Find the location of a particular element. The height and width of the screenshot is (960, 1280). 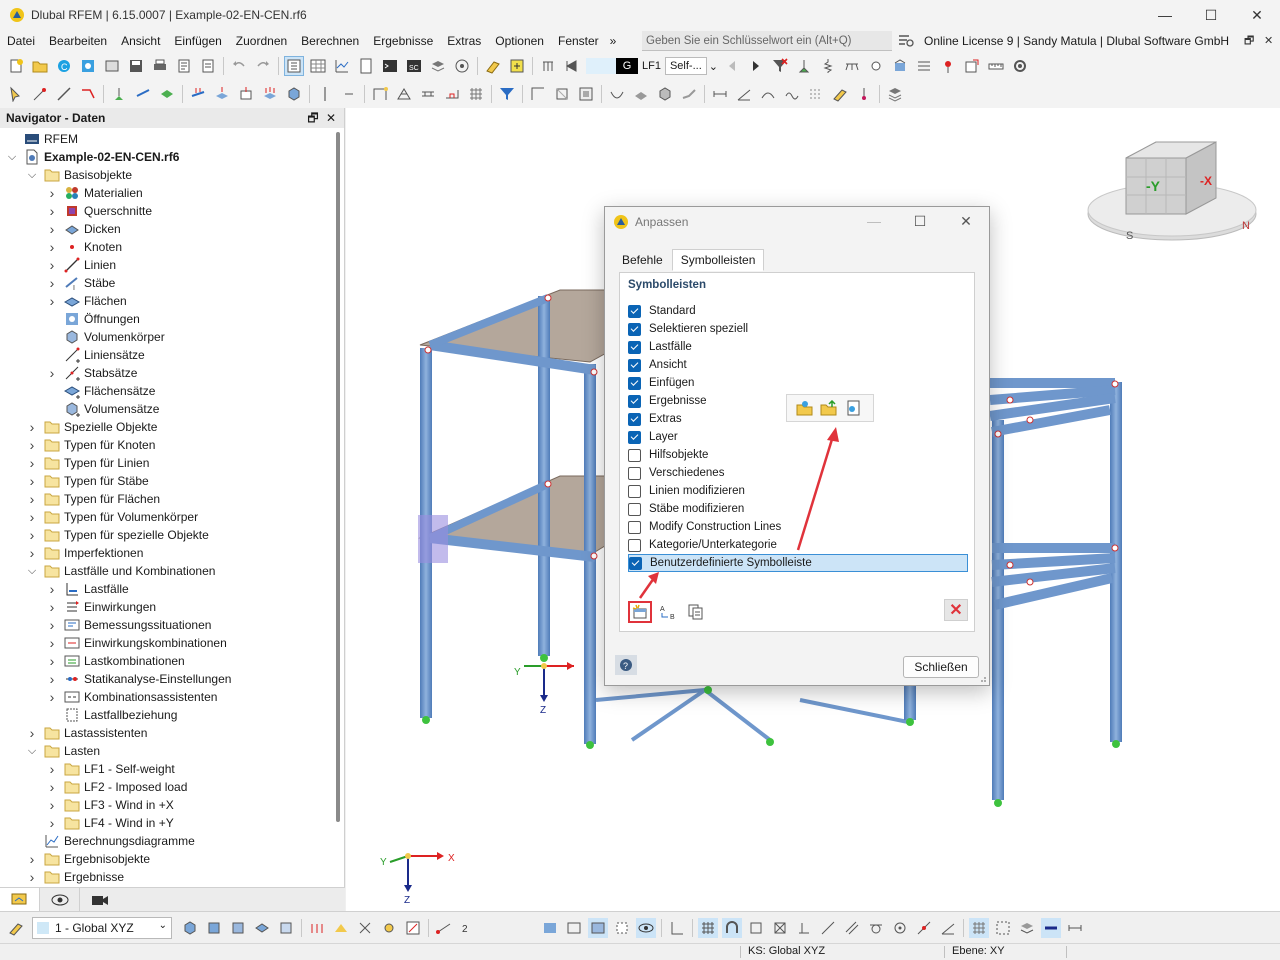

tree-item: › Imperfektionen is located at coordinates (85, 553).